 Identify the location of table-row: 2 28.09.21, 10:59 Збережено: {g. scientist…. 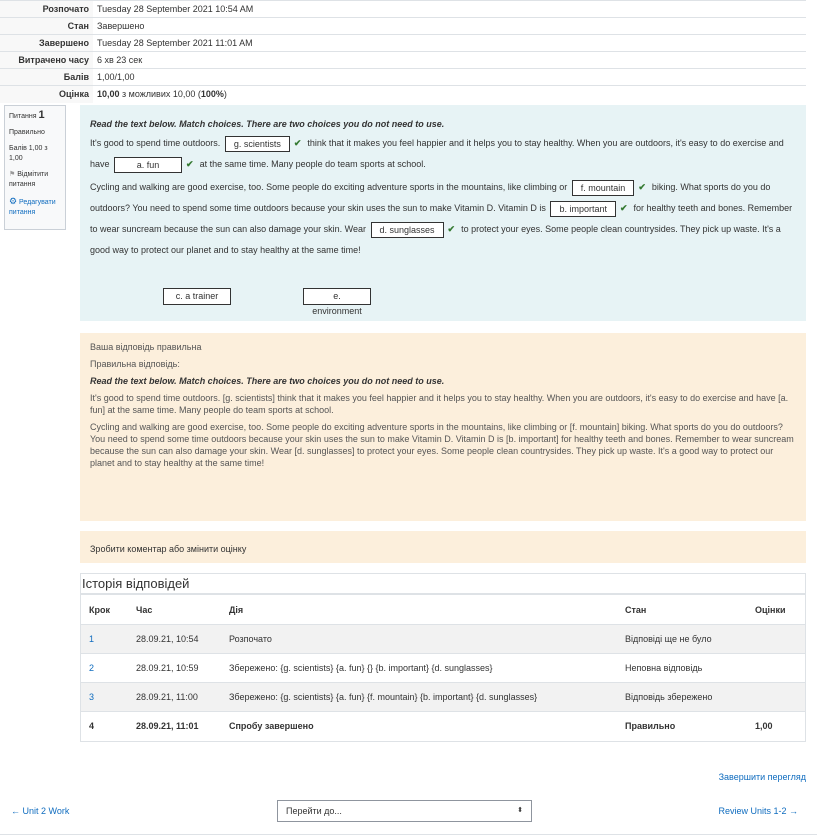
(443, 668).